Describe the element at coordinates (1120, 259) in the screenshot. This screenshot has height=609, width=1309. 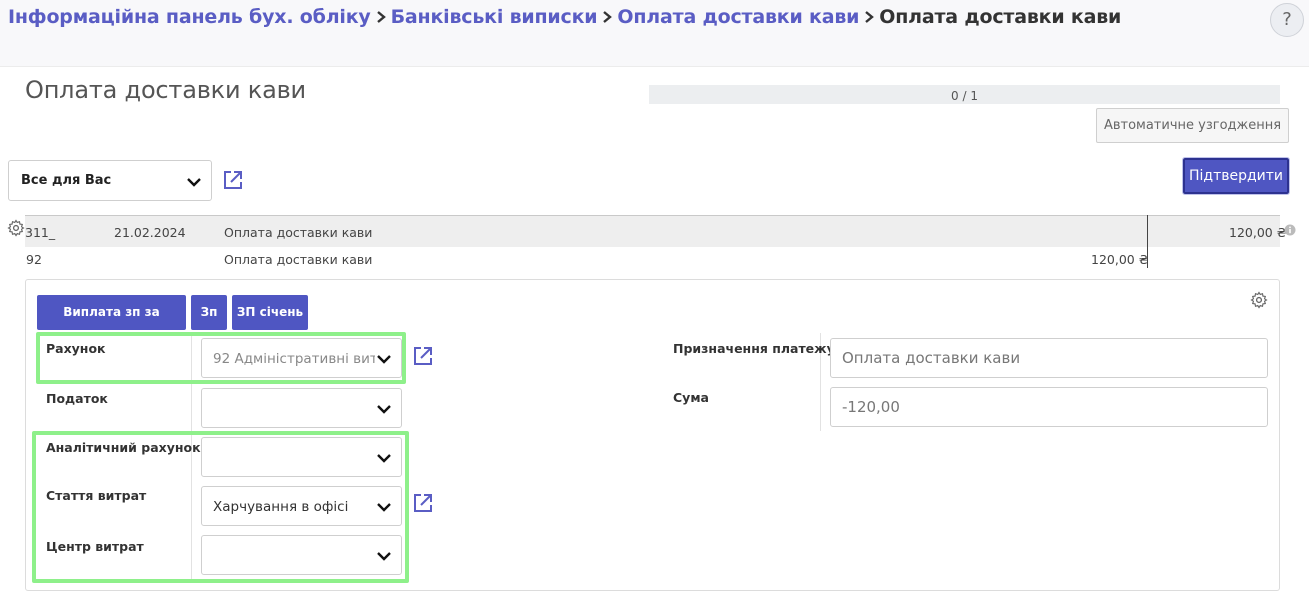
I see `counterpart-line-amount: 120,00 ₴` at that location.